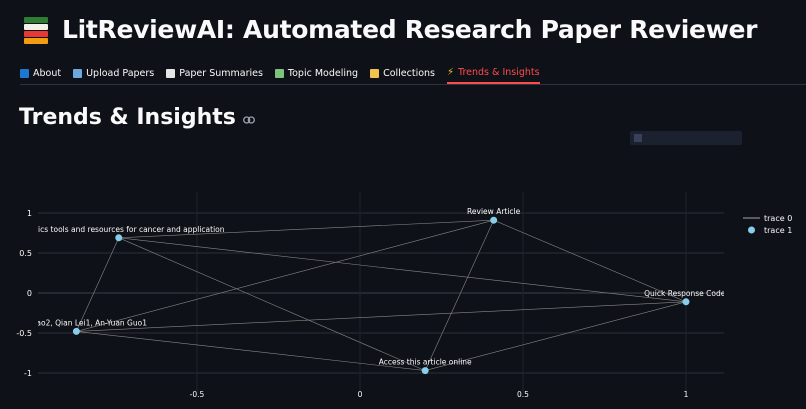 This screenshot has width=806, height=409. Describe the element at coordinates (29, 293) in the screenshot. I see `y-tick-label: 0` at that location.